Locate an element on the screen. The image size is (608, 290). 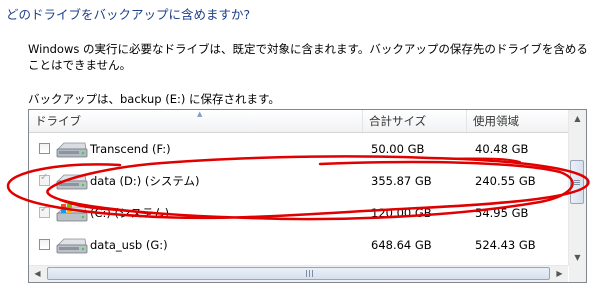
drive-used-space: 54.95 GB is located at coordinates (502, 213).